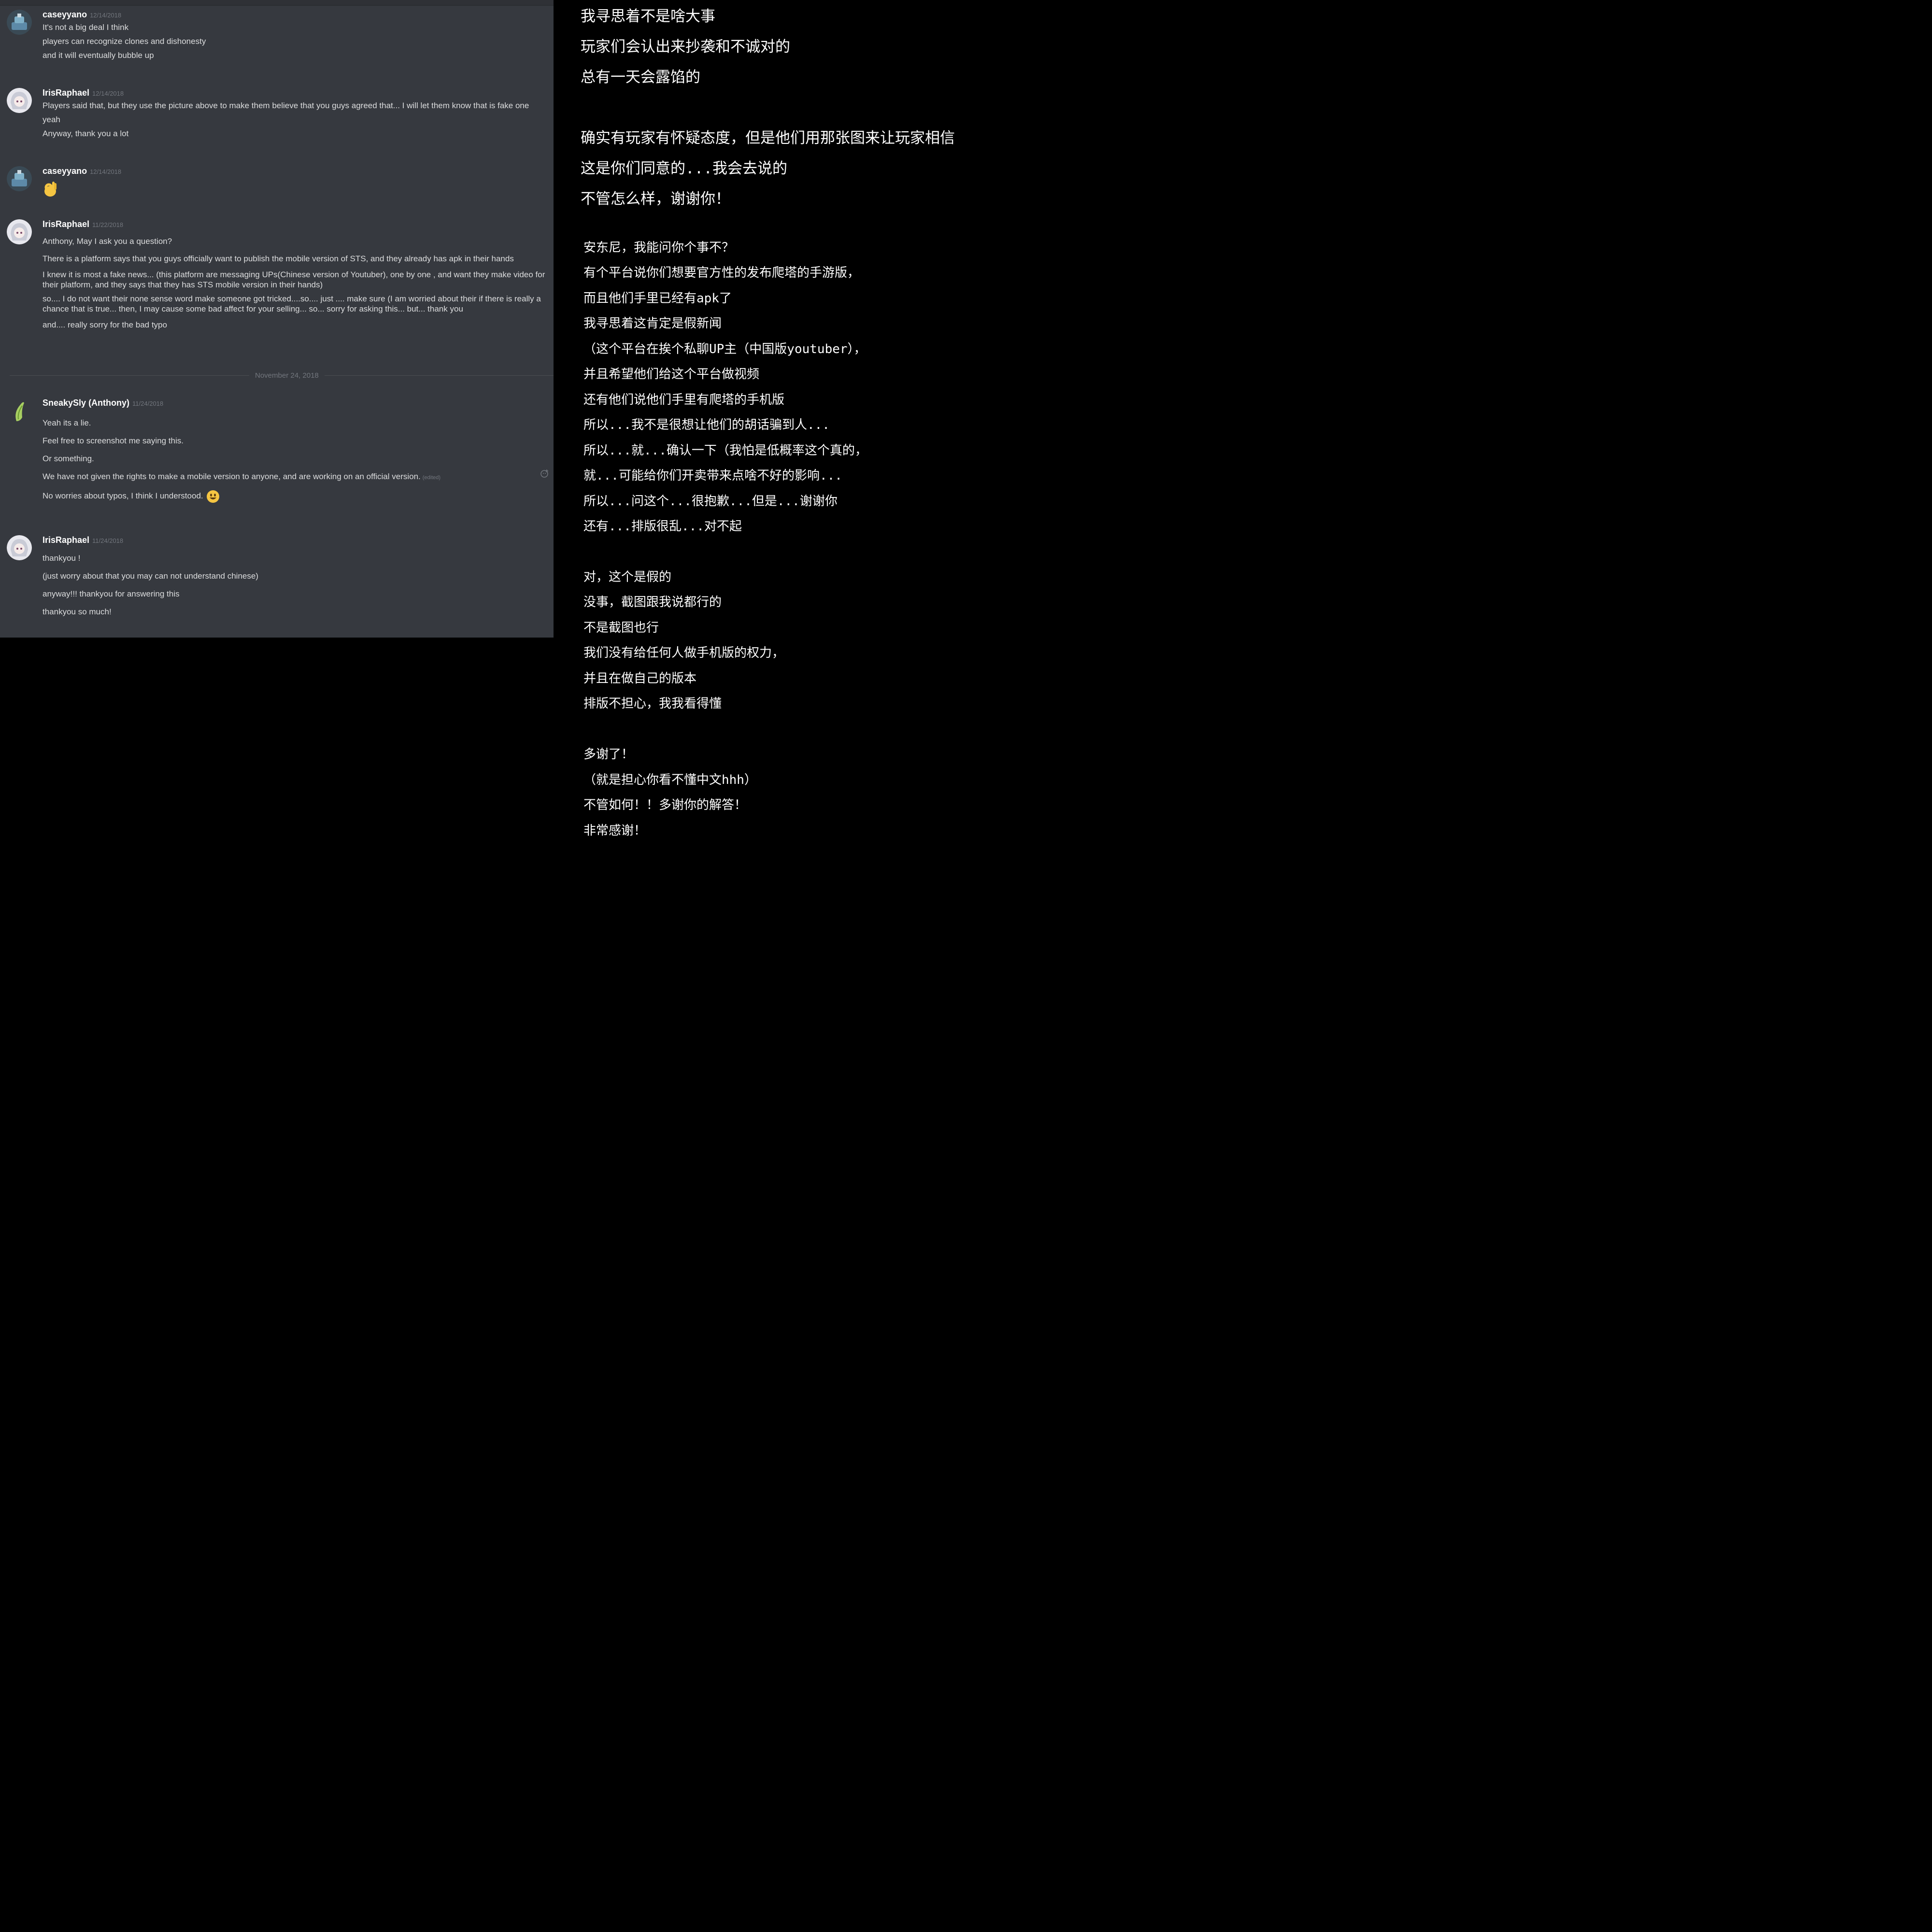 This screenshot has height=1932, width=1932. What do you see at coordinates (77, 611) in the screenshot?
I see `message-text: thankyou so much!` at bounding box center [77, 611].